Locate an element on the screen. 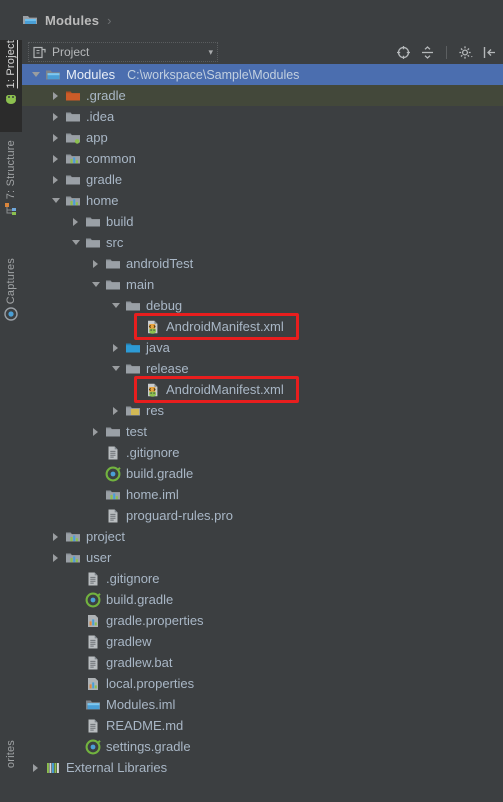 The height and width of the screenshot is (802, 503). project-view-selector: Project ▾ is located at coordinates (123, 52).